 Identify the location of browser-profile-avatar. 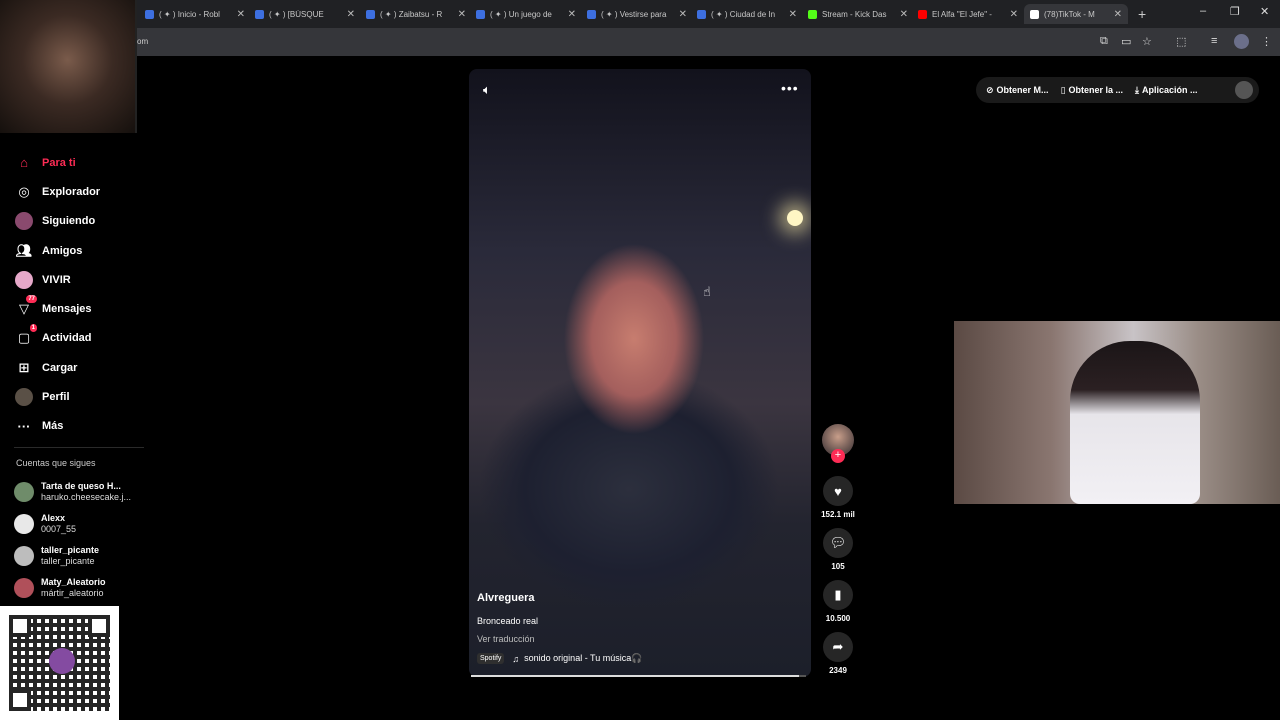
(1241, 41).